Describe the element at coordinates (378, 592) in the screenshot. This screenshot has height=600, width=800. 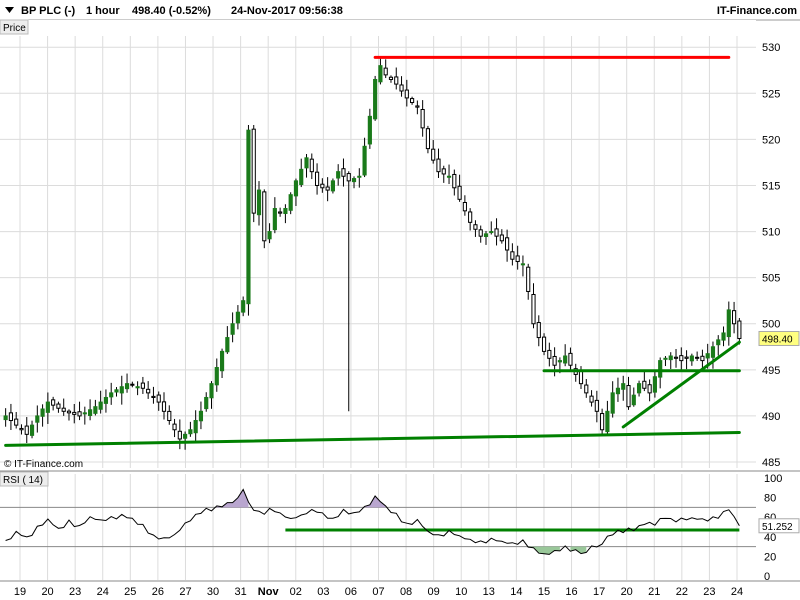
I see `time-tick-label: 07` at that location.